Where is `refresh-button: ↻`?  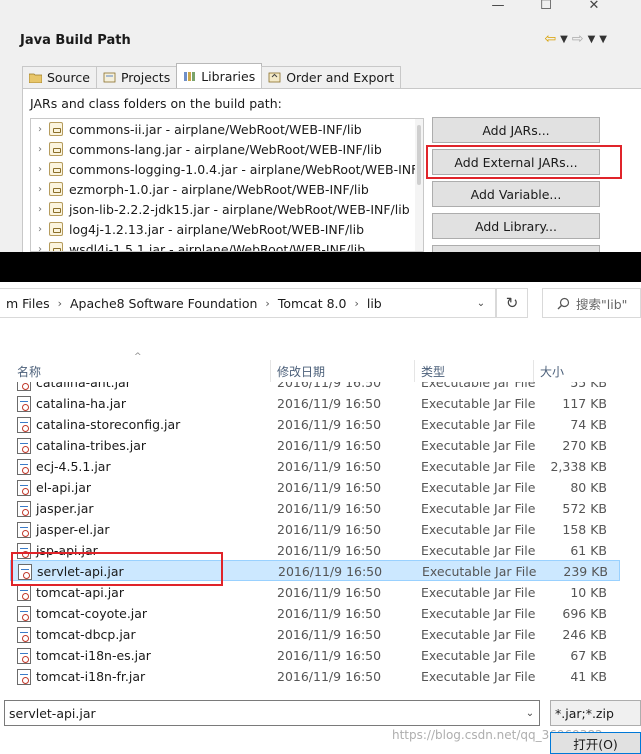
refresh-button: ↻ is located at coordinates (512, 303).